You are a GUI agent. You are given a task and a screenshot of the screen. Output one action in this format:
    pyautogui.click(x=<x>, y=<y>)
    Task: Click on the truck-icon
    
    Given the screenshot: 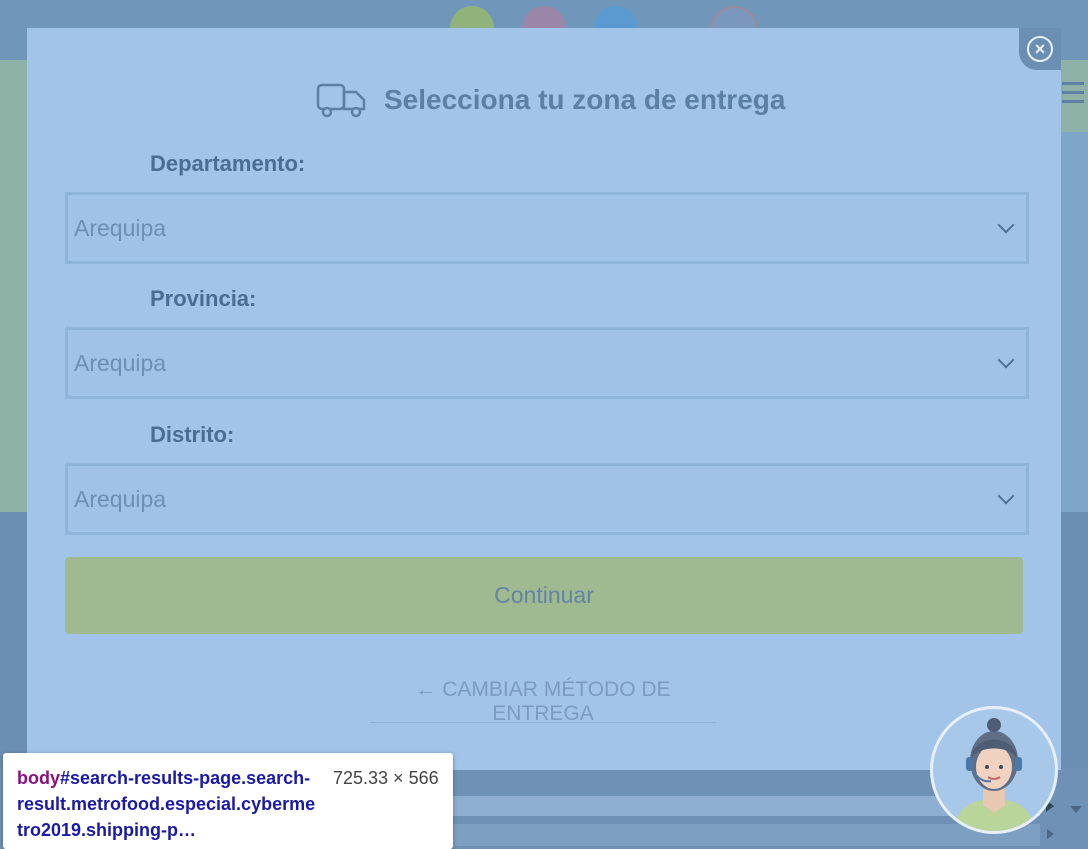 What is the action you would take?
    pyautogui.click(x=341, y=100)
    